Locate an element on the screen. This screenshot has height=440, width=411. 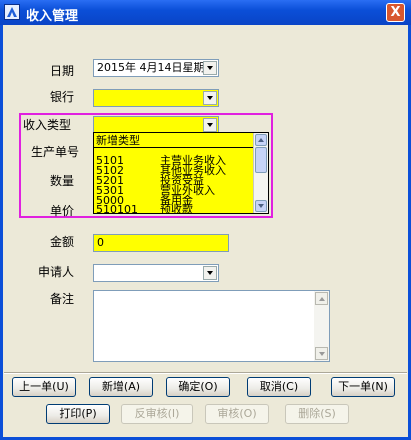
print-button: 打印(P) is located at coordinates (78, 414).